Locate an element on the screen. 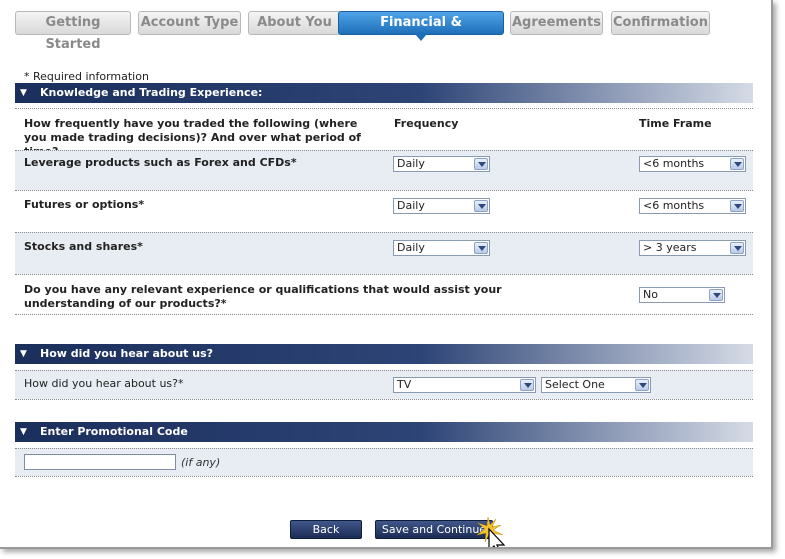 The width and height of the screenshot is (785, 559). experience-row-stocks: Stocks and shares* Daily > 3 years is located at coordinates (384, 253).